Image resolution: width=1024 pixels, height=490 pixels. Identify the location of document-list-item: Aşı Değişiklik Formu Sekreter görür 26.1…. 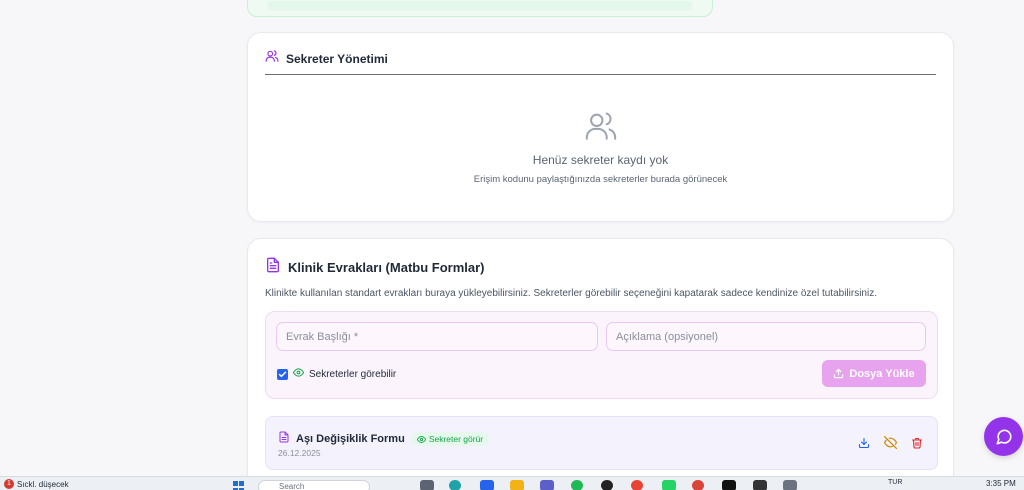
(601, 443).